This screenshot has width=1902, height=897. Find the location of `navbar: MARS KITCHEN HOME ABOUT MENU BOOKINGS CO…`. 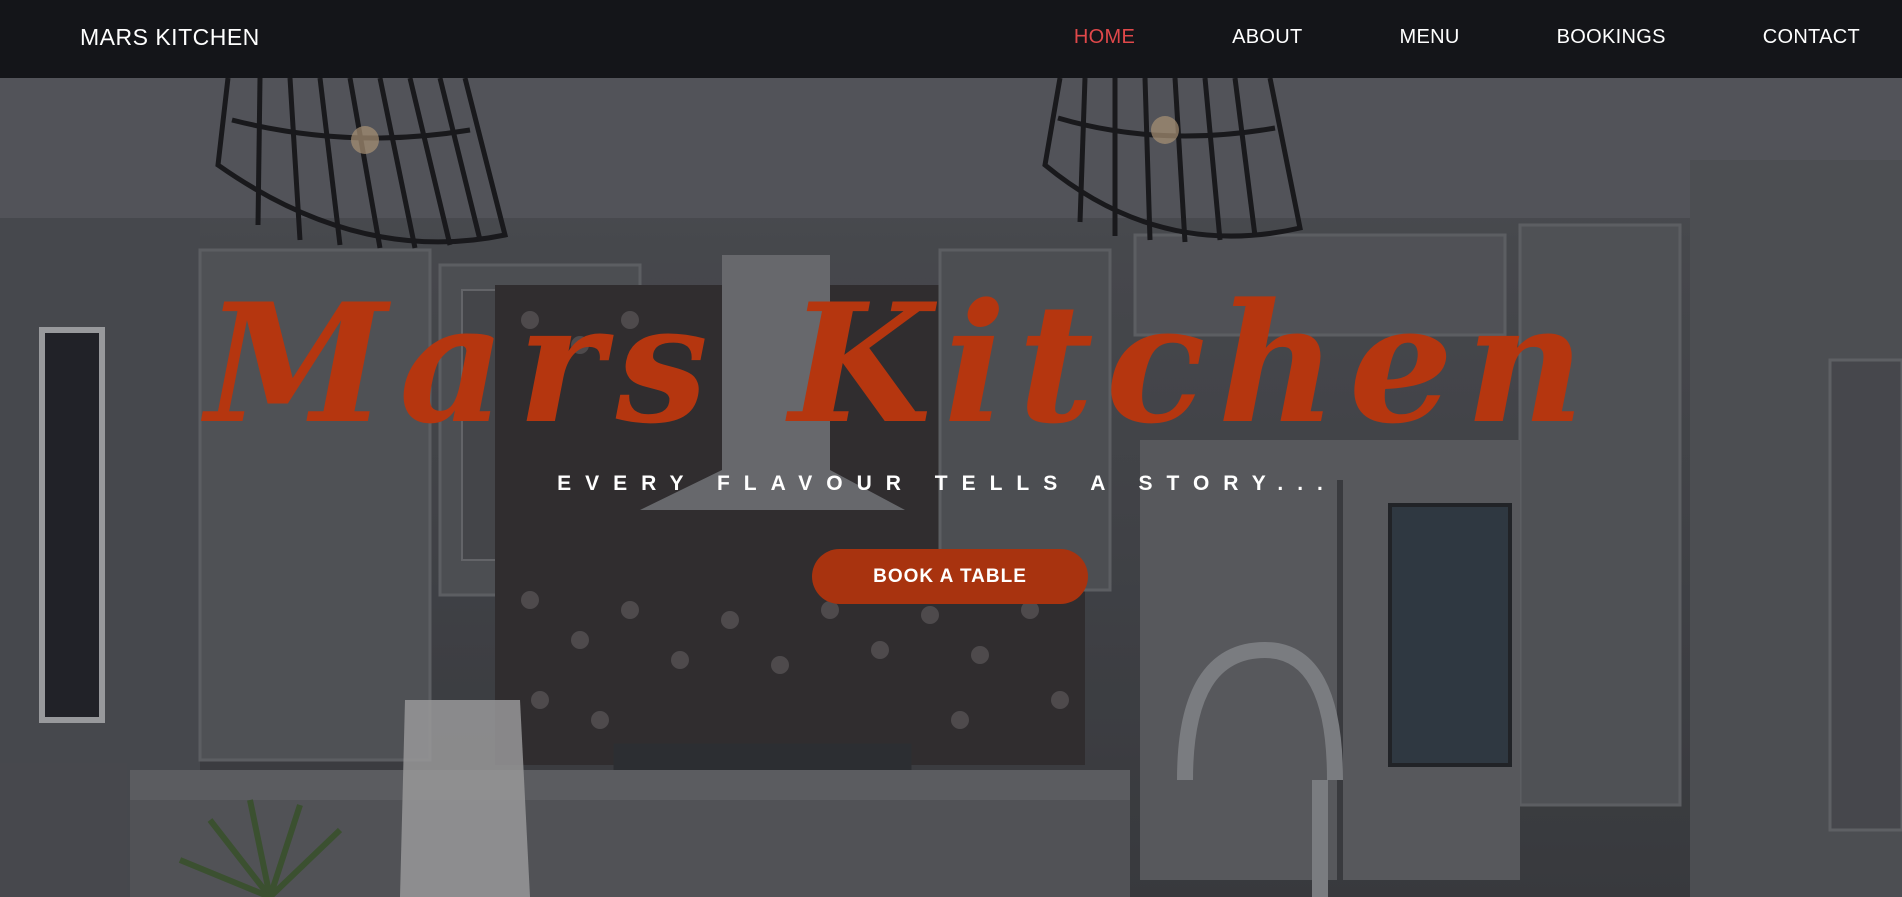

navbar: MARS KITCHEN HOME ABOUT MENU BOOKINGS CO… is located at coordinates (951, 39).